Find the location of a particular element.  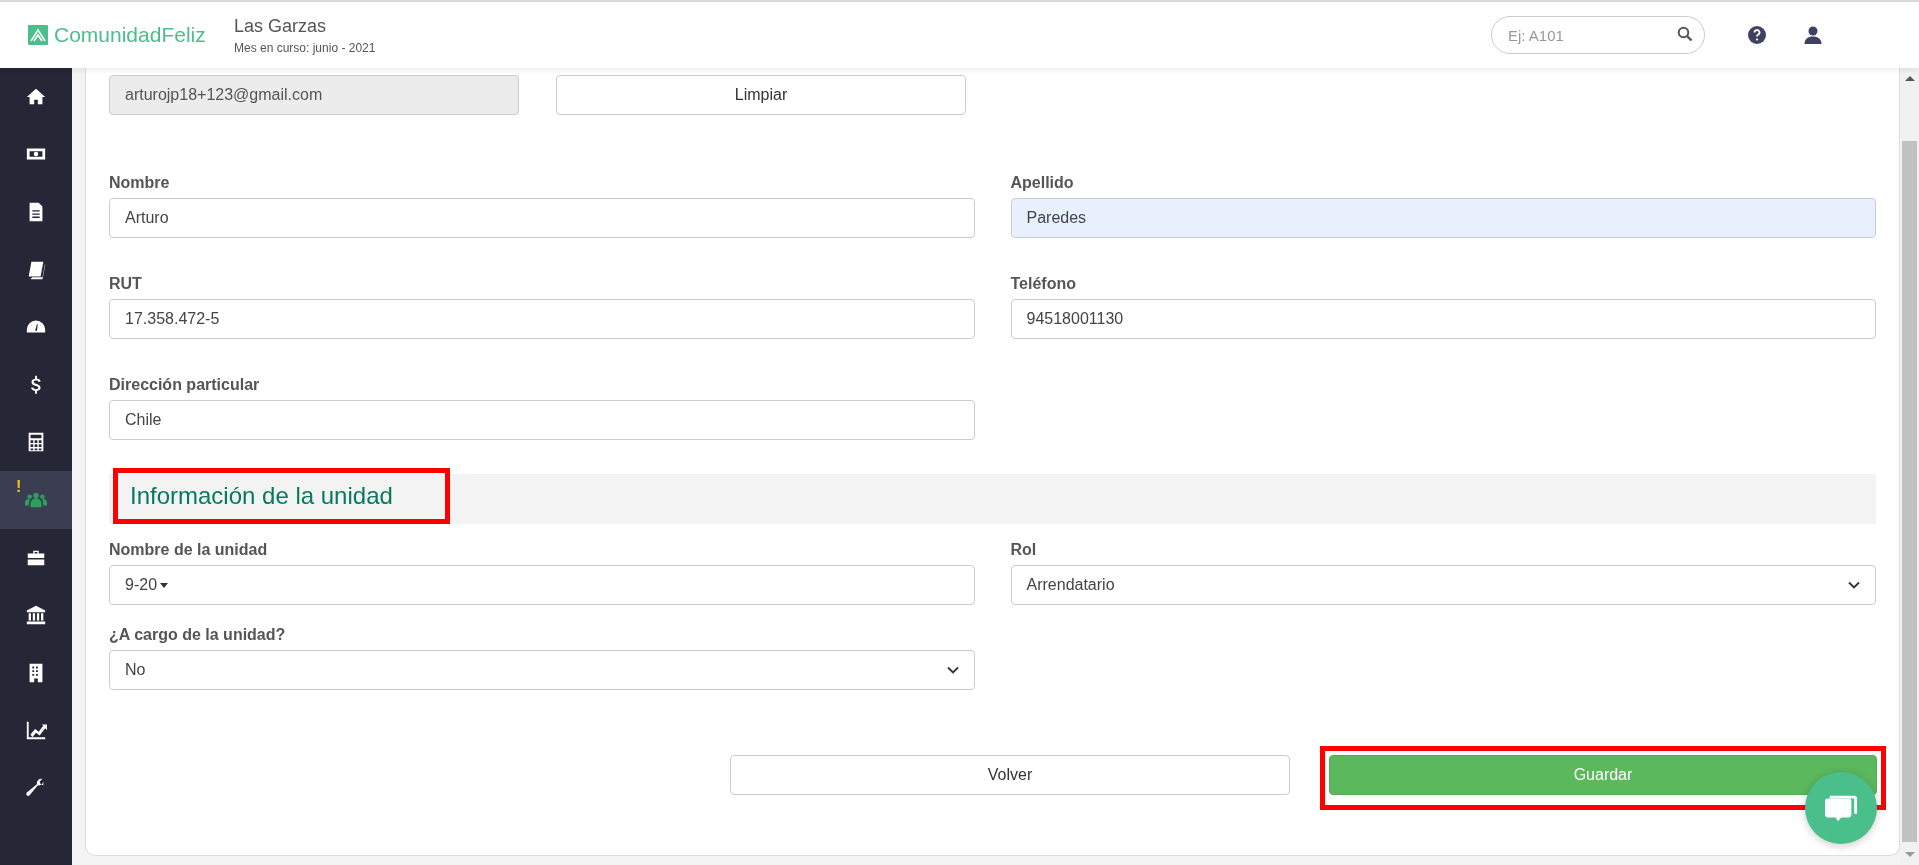

select-field: Arrendatario is located at coordinates (1443, 585).